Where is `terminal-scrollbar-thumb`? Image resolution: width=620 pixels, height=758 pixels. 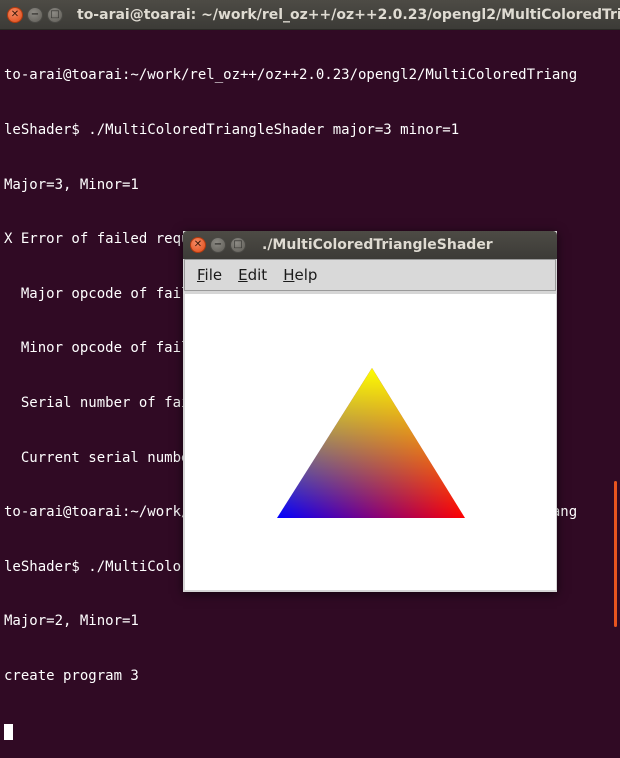
terminal-scrollbar-thumb is located at coordinates (615, 554).